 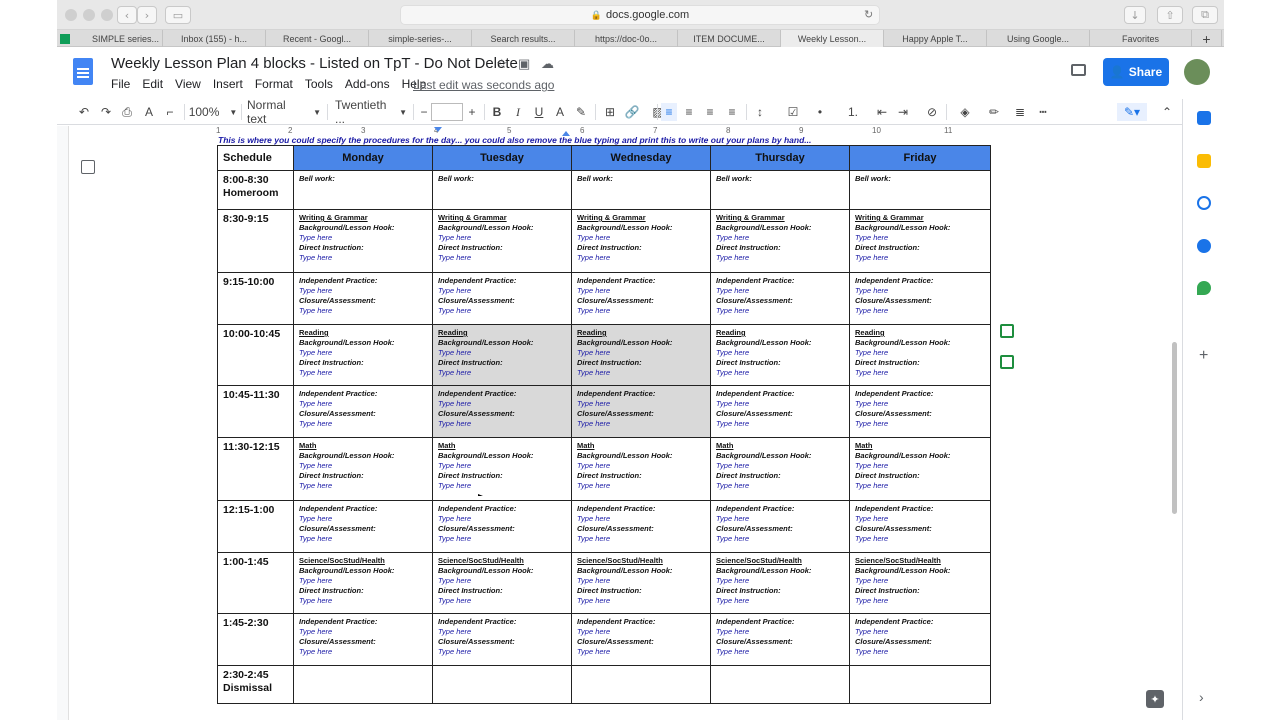 I want to click on redo-icon: ↷, so click(x=106, y=112).